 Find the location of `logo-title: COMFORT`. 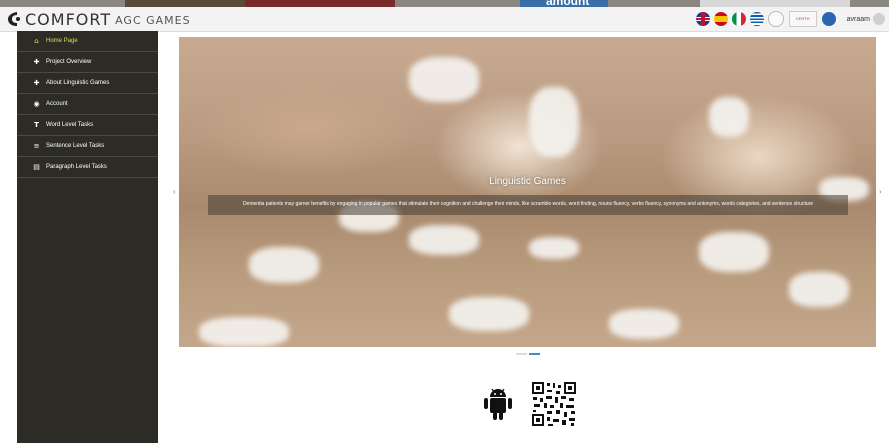

logo-title: COMFORT is located at coordinates (68, 19).